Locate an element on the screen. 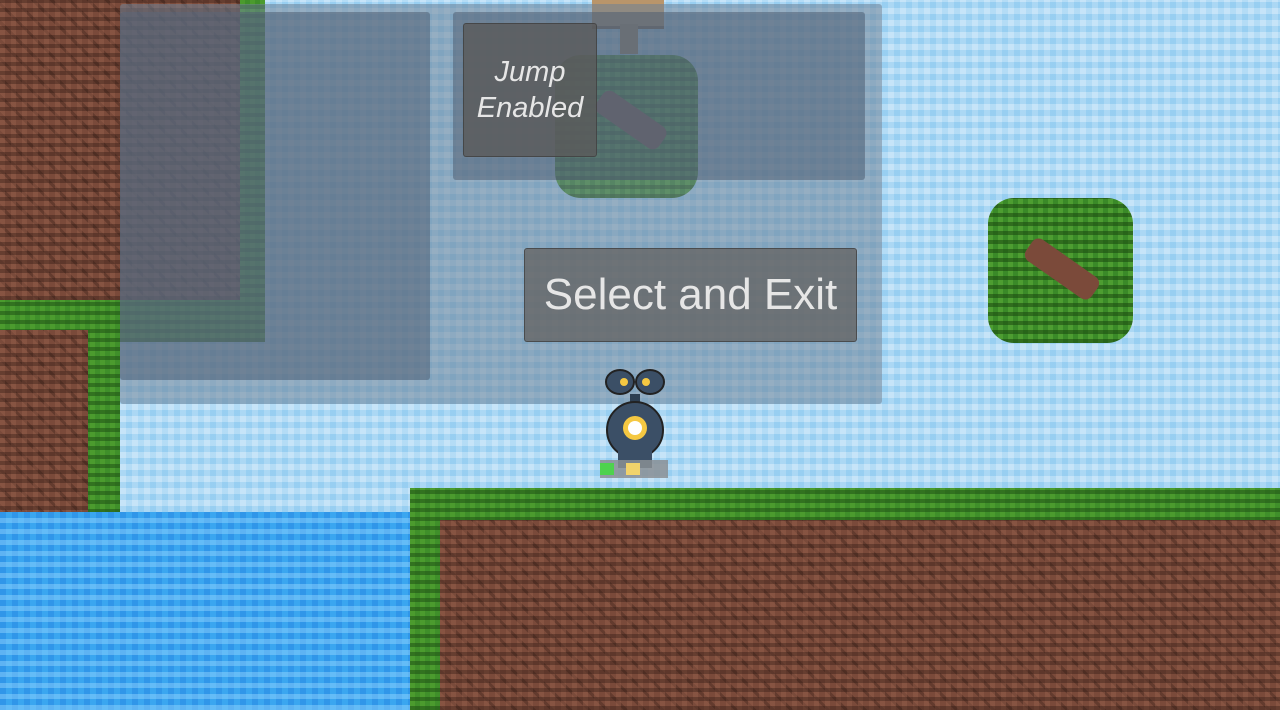 This screenshot has height=710, width=1280. water-pool is located at coordinates (206, 611).